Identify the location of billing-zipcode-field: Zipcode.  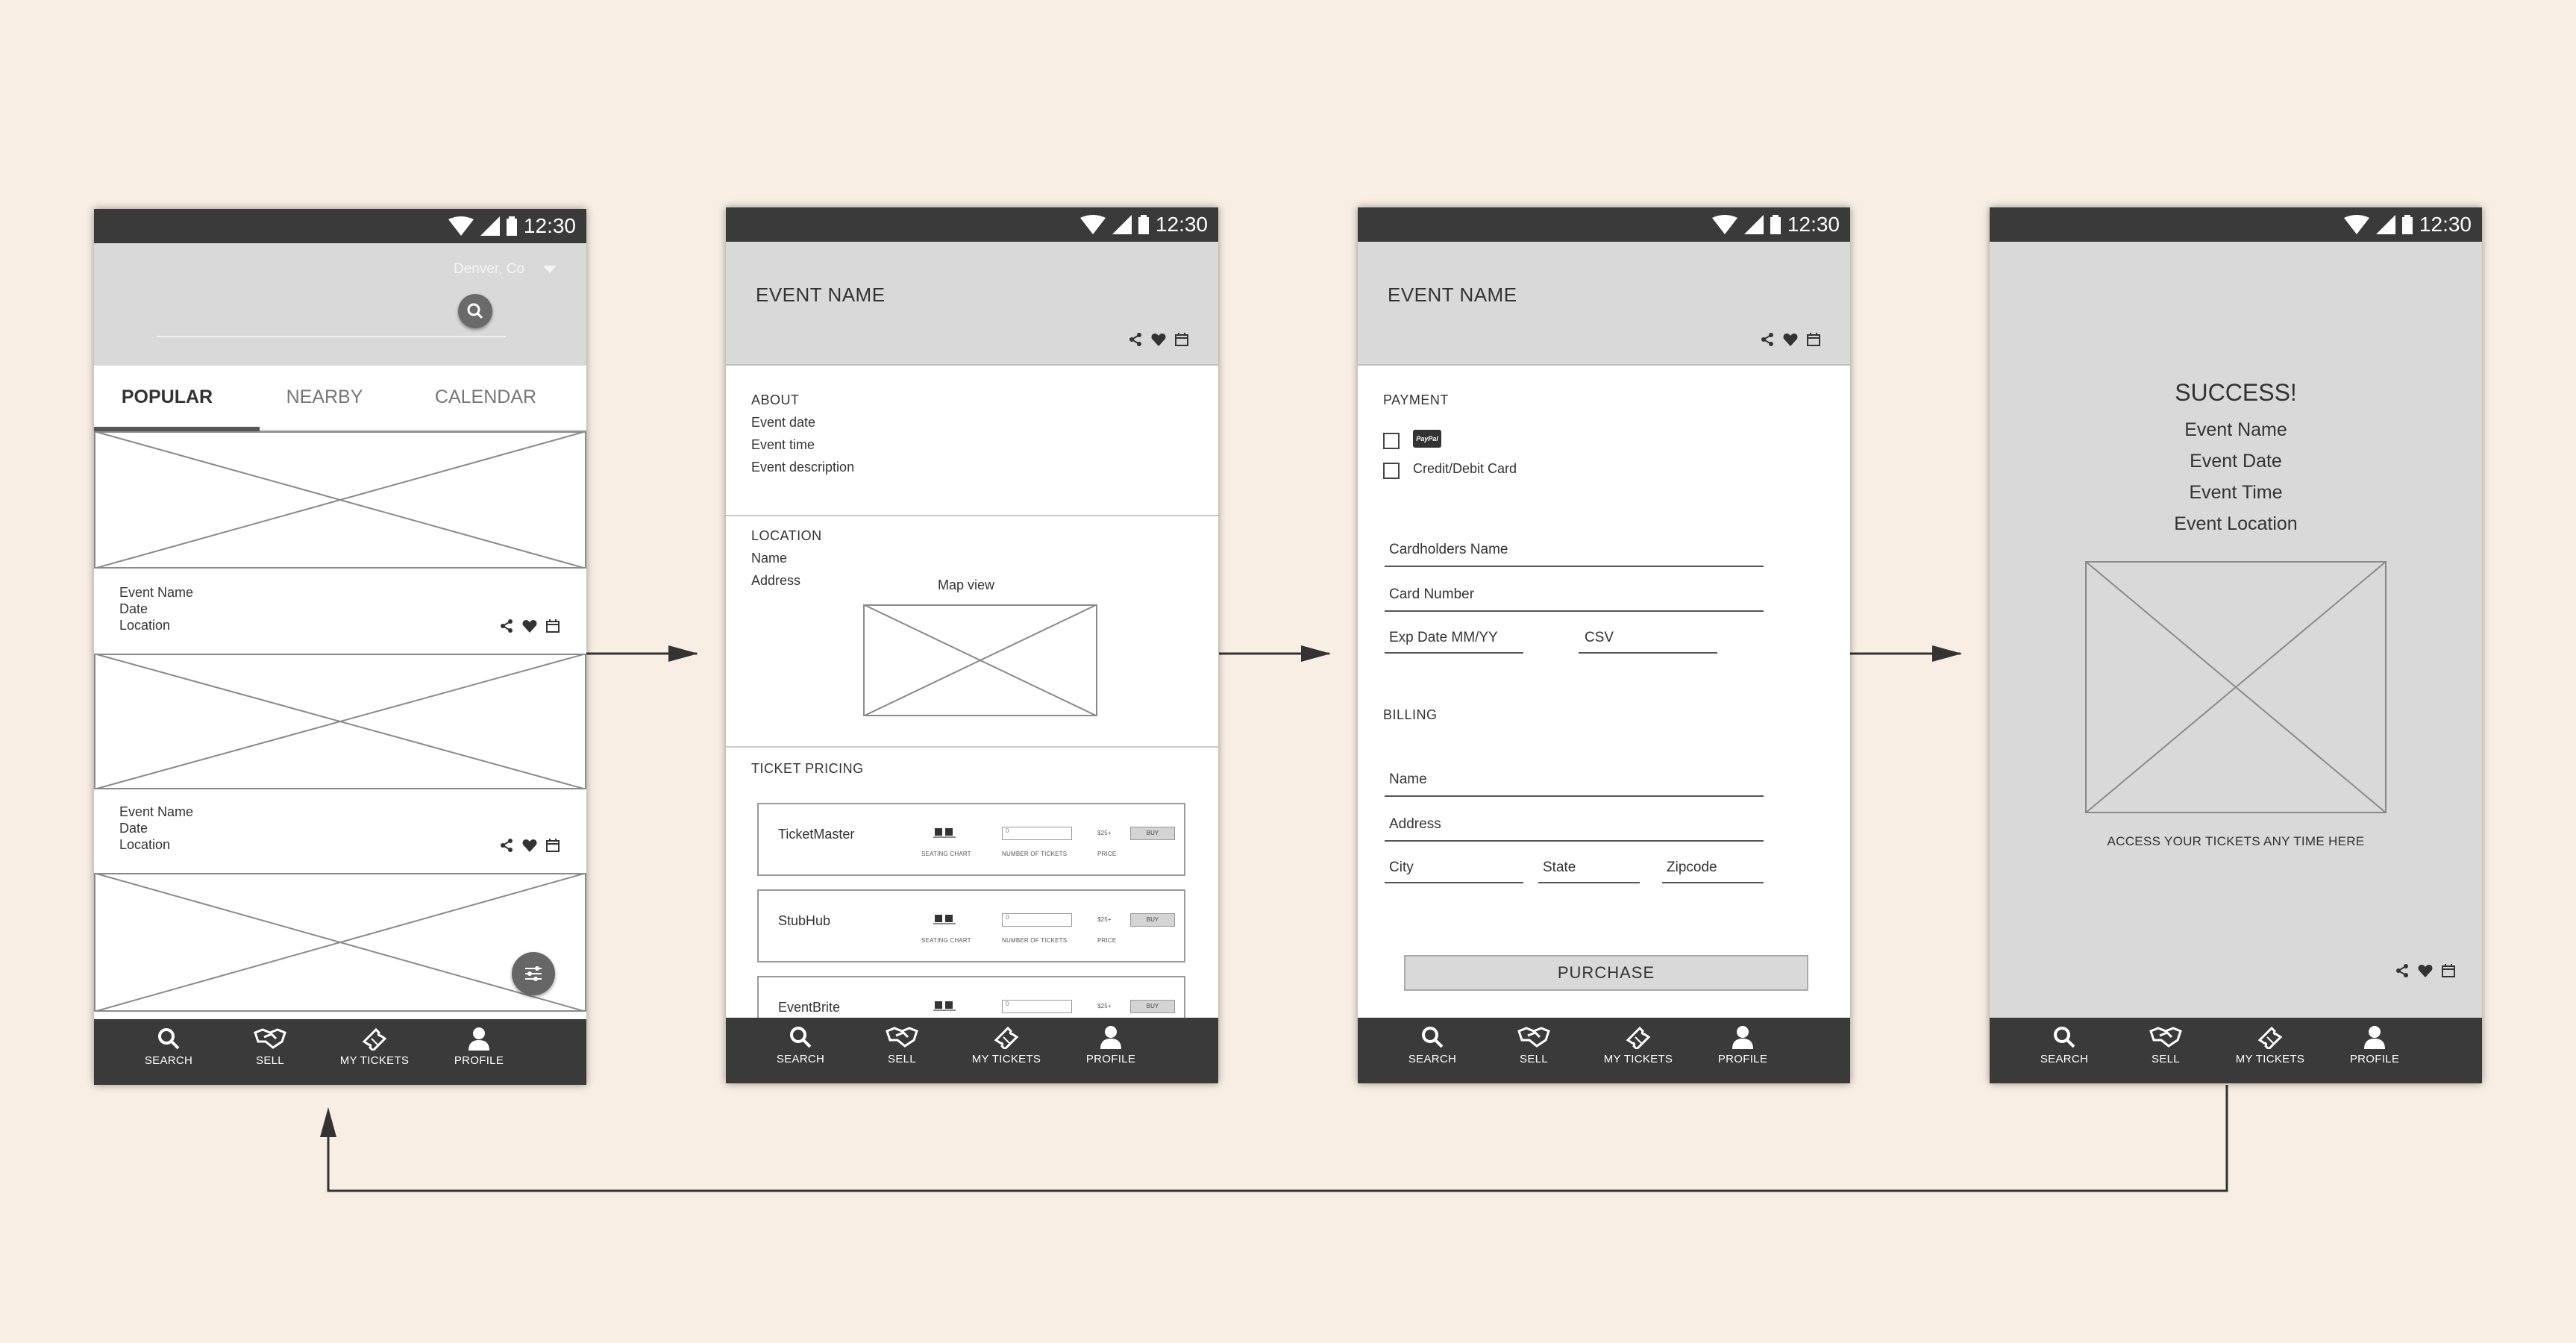
(1692, 868).